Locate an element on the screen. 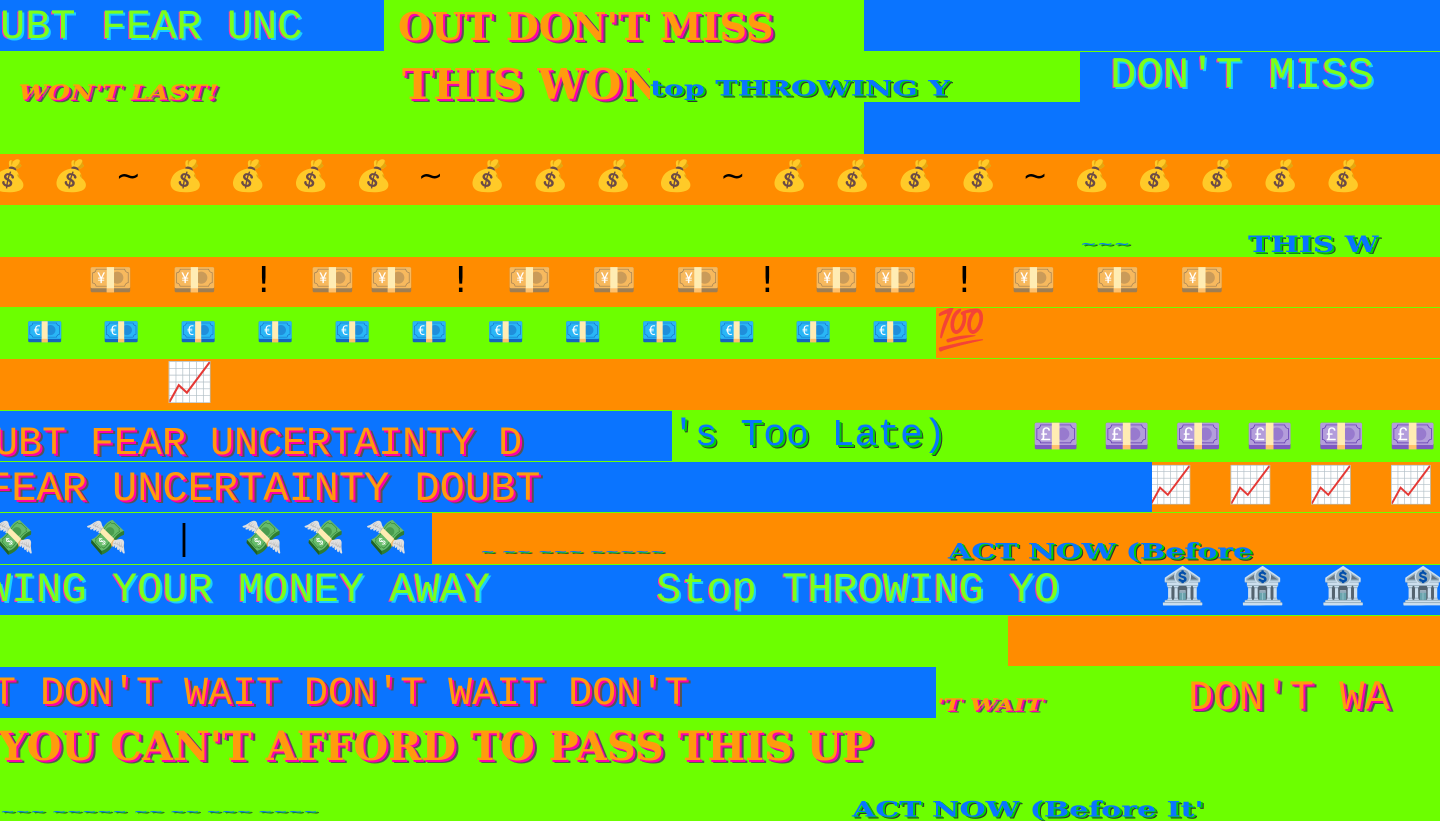 Image resolution: width=1440 pixels, height=821 pixels. banner-strip-dont-miss-out: OUT DON'T MISS is located at coordinates (624, 25).